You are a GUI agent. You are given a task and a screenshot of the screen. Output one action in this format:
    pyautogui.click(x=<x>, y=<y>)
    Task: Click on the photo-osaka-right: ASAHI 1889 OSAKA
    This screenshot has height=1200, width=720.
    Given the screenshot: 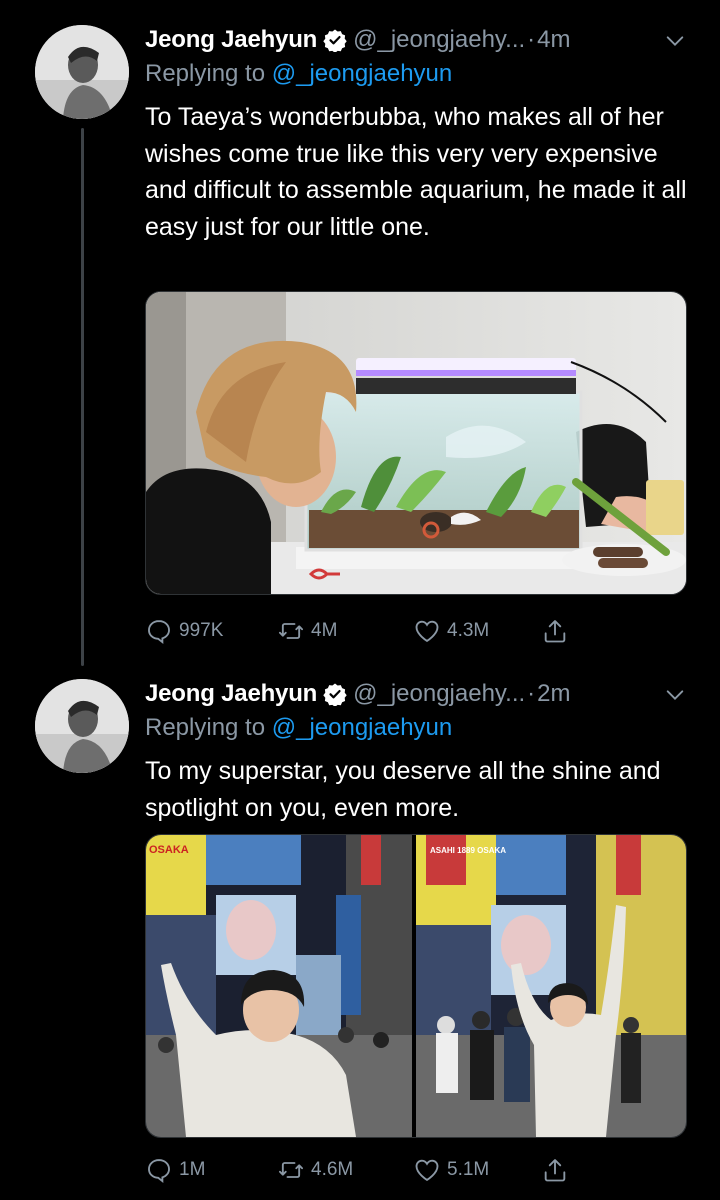 What is the action you would take?
    pyautogui.click(x=551, y=986)
    